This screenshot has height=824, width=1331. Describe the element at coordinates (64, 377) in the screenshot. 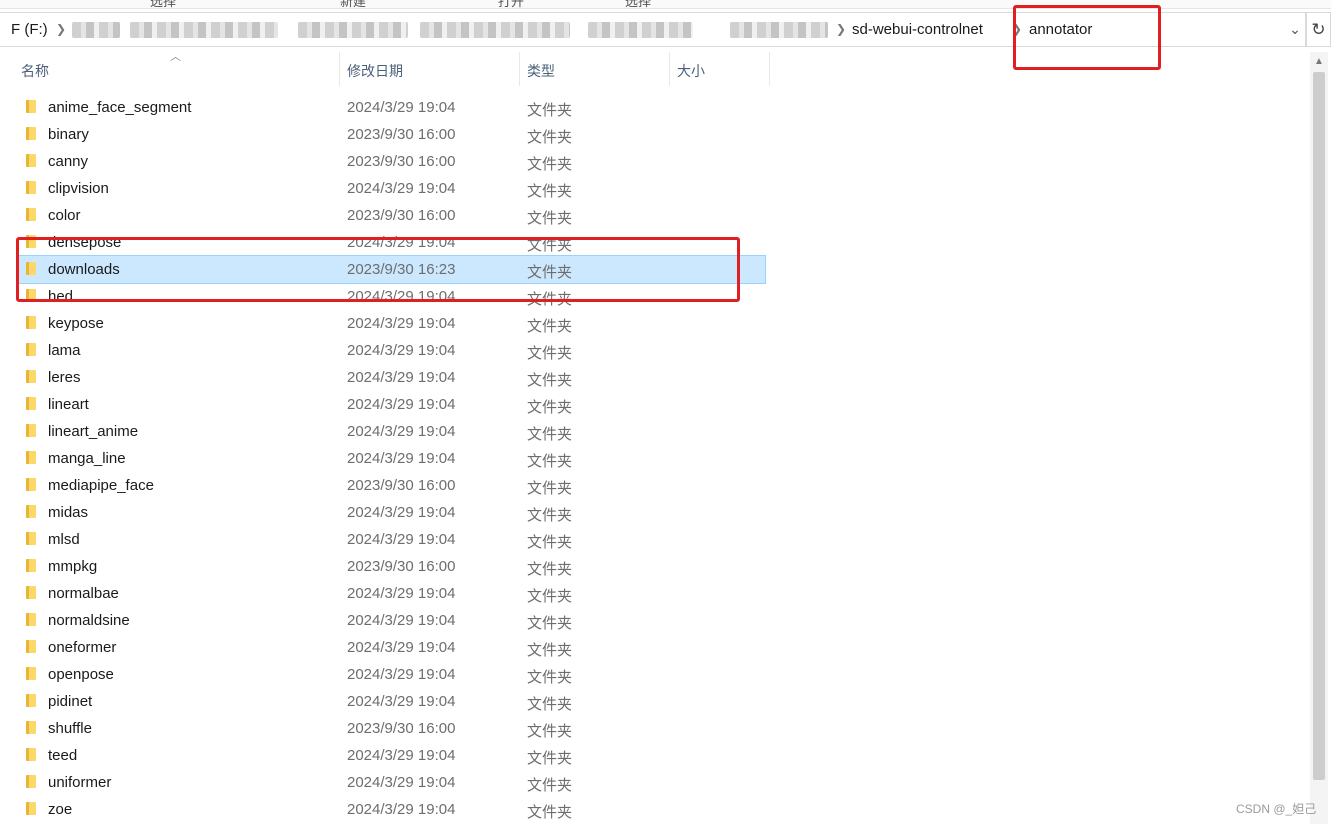

I see `file-name: leres` at that location.